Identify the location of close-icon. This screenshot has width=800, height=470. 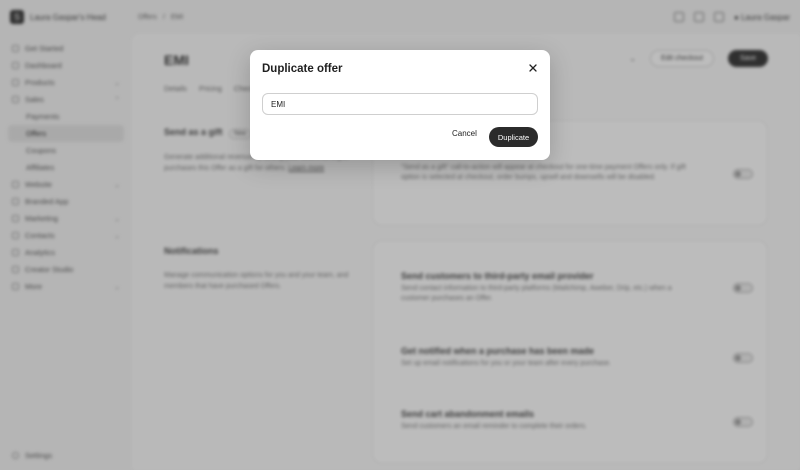
(533, 68).